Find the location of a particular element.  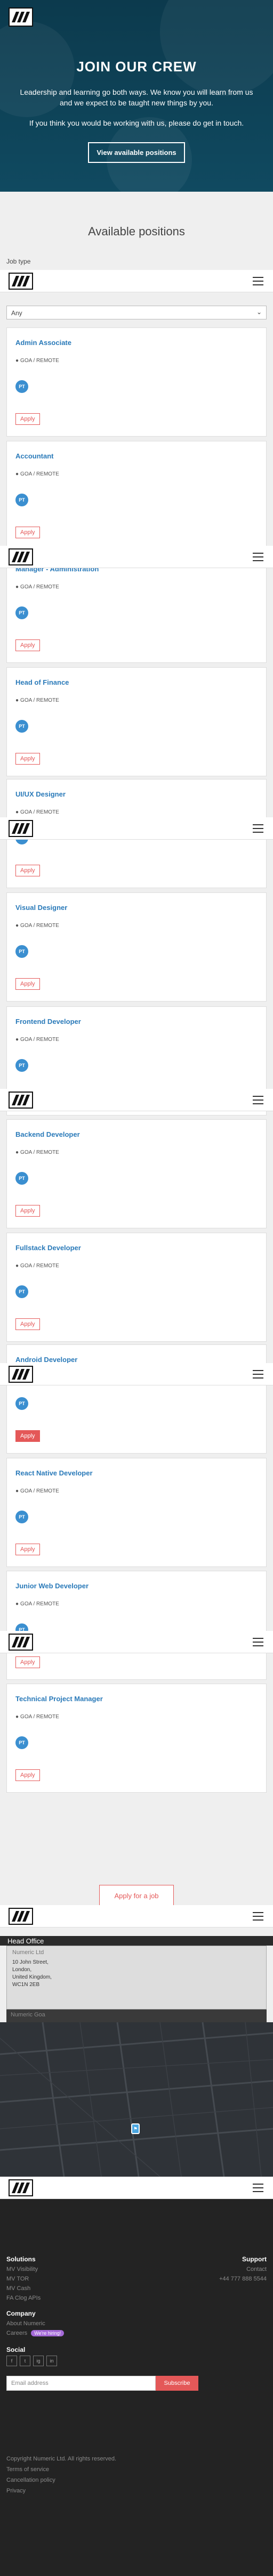

contact-link: Contact is located at coordinates (256, 2269).